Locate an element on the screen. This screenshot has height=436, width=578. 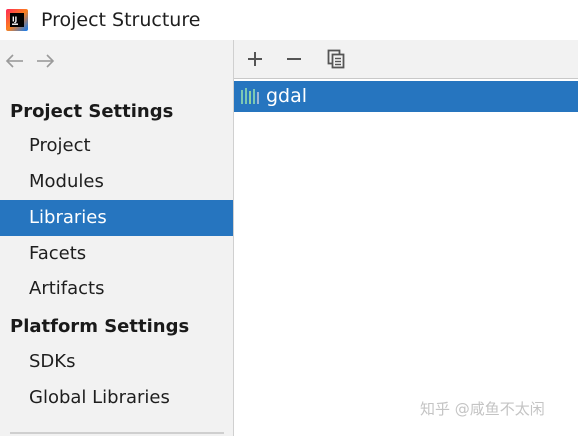
title-bar: IJ Project Structure is located at coordinates (289, 20).